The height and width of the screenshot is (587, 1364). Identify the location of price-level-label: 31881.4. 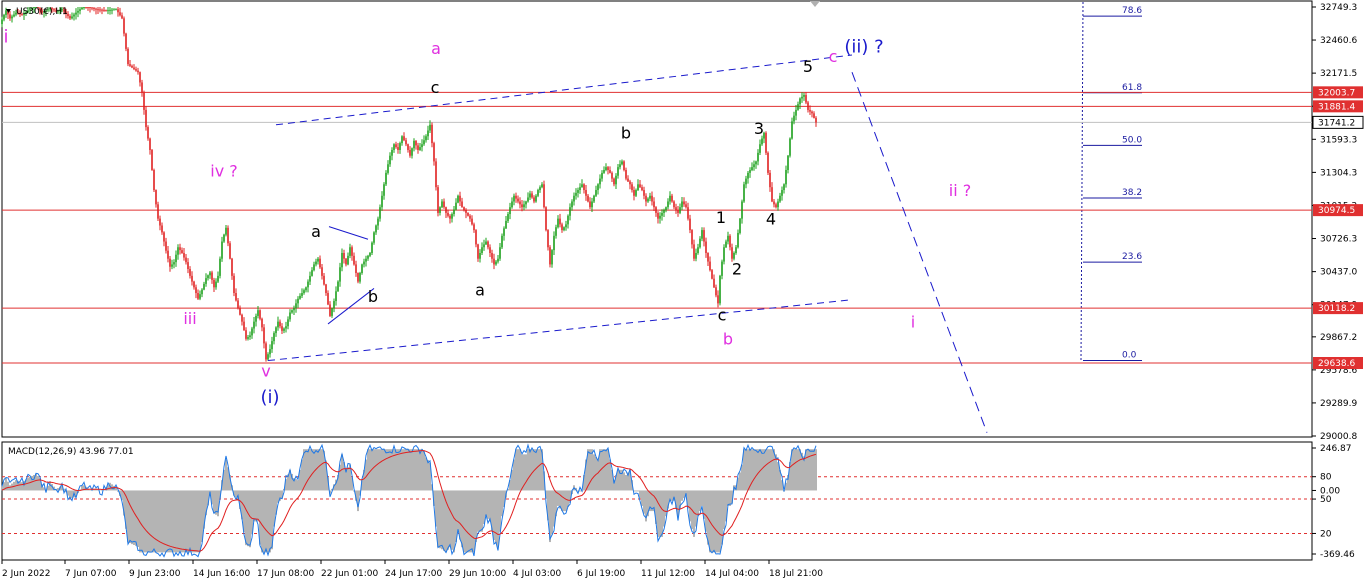
(1336, 107).